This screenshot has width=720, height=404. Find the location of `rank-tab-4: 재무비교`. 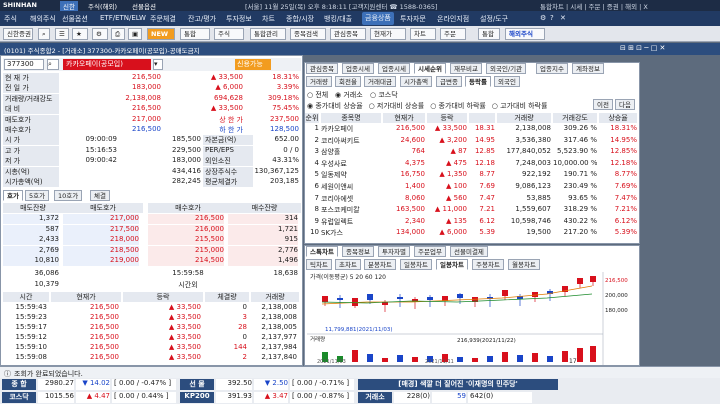

rank-tab-4: 재무비교 is located at coordinates (466, 68).